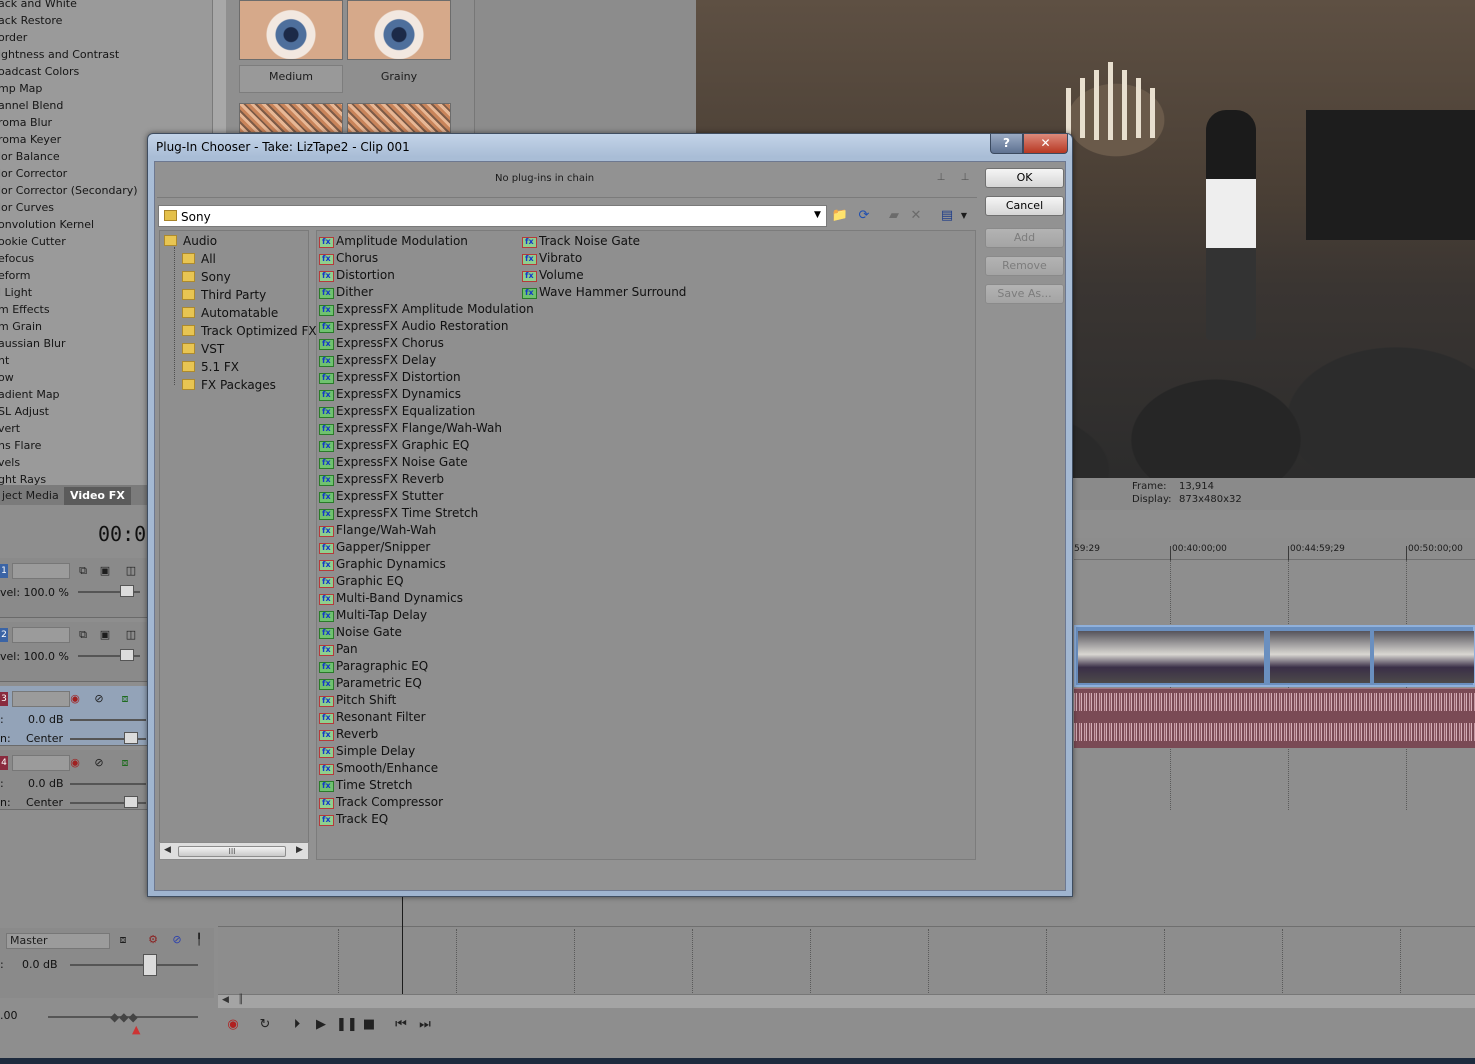 This screenshot has width=1475, height=1064. What do you see at coordinates (391, 598) in the screenshot?
I see `plugin-item: Multi-Band Dynamics` at bounding box center [391, 598].